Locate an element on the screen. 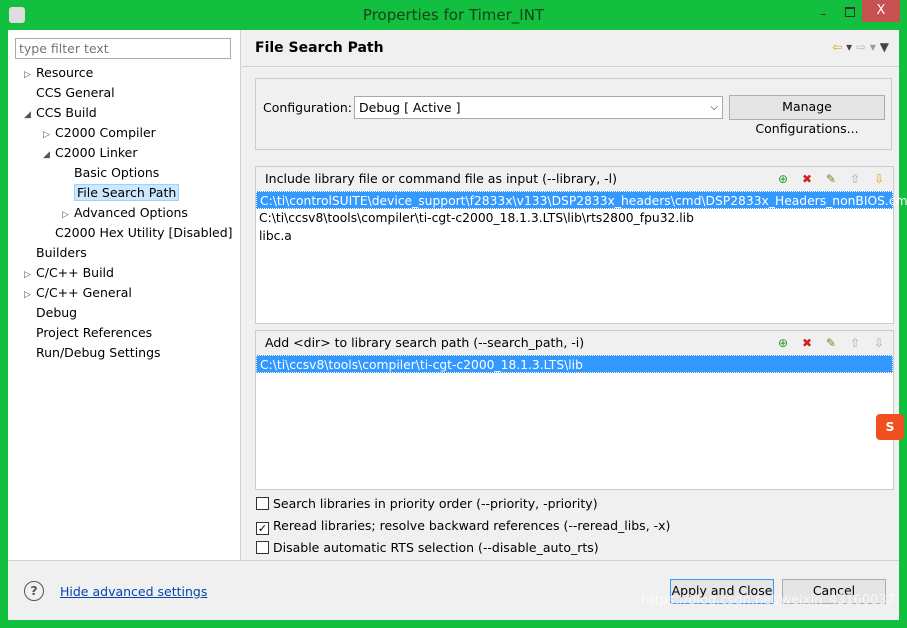  tree-item-label: File Search Path is located at coordinates (127, 192).